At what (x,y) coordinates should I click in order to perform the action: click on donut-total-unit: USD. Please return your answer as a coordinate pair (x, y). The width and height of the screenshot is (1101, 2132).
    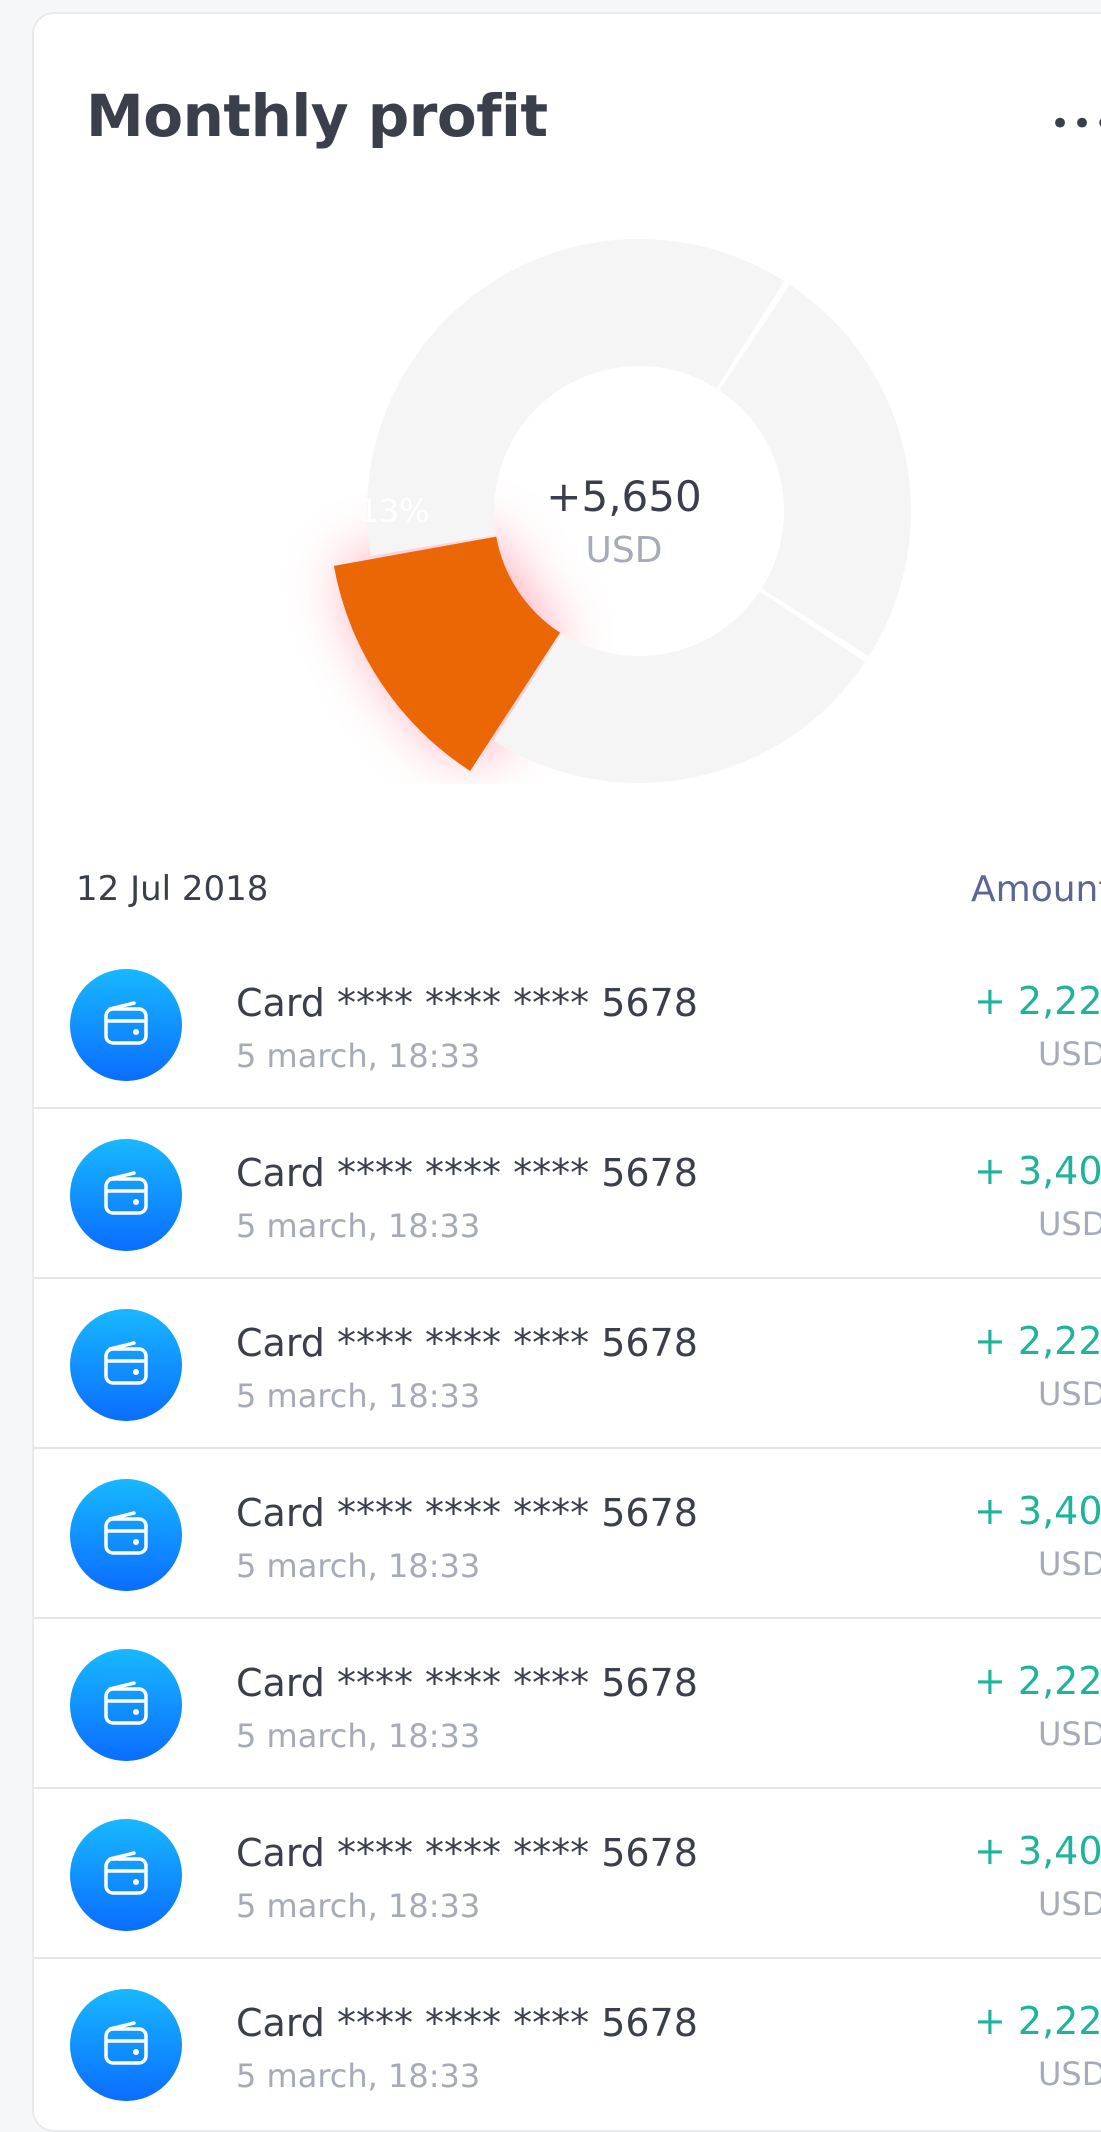
    Looking at the image, I should click on (624, 550).